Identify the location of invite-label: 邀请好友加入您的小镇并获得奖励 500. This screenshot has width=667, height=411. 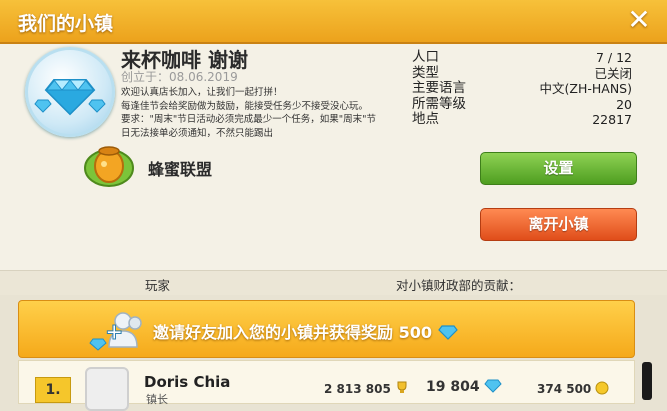
(292, 332).